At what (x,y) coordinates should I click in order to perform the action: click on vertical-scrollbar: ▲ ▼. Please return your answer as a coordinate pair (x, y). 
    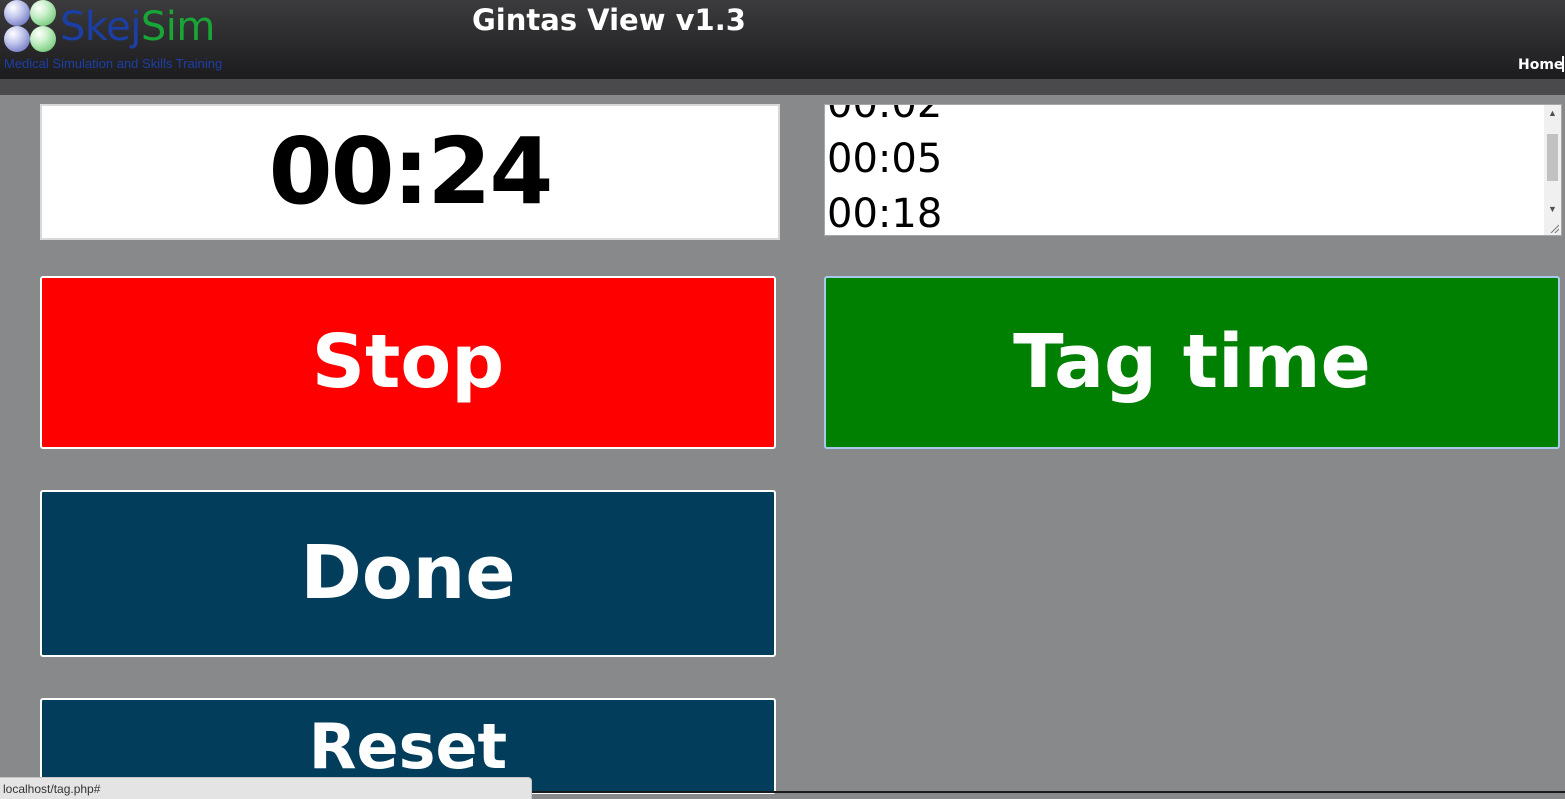
    Looking at the image, I should click on (1552, 170).